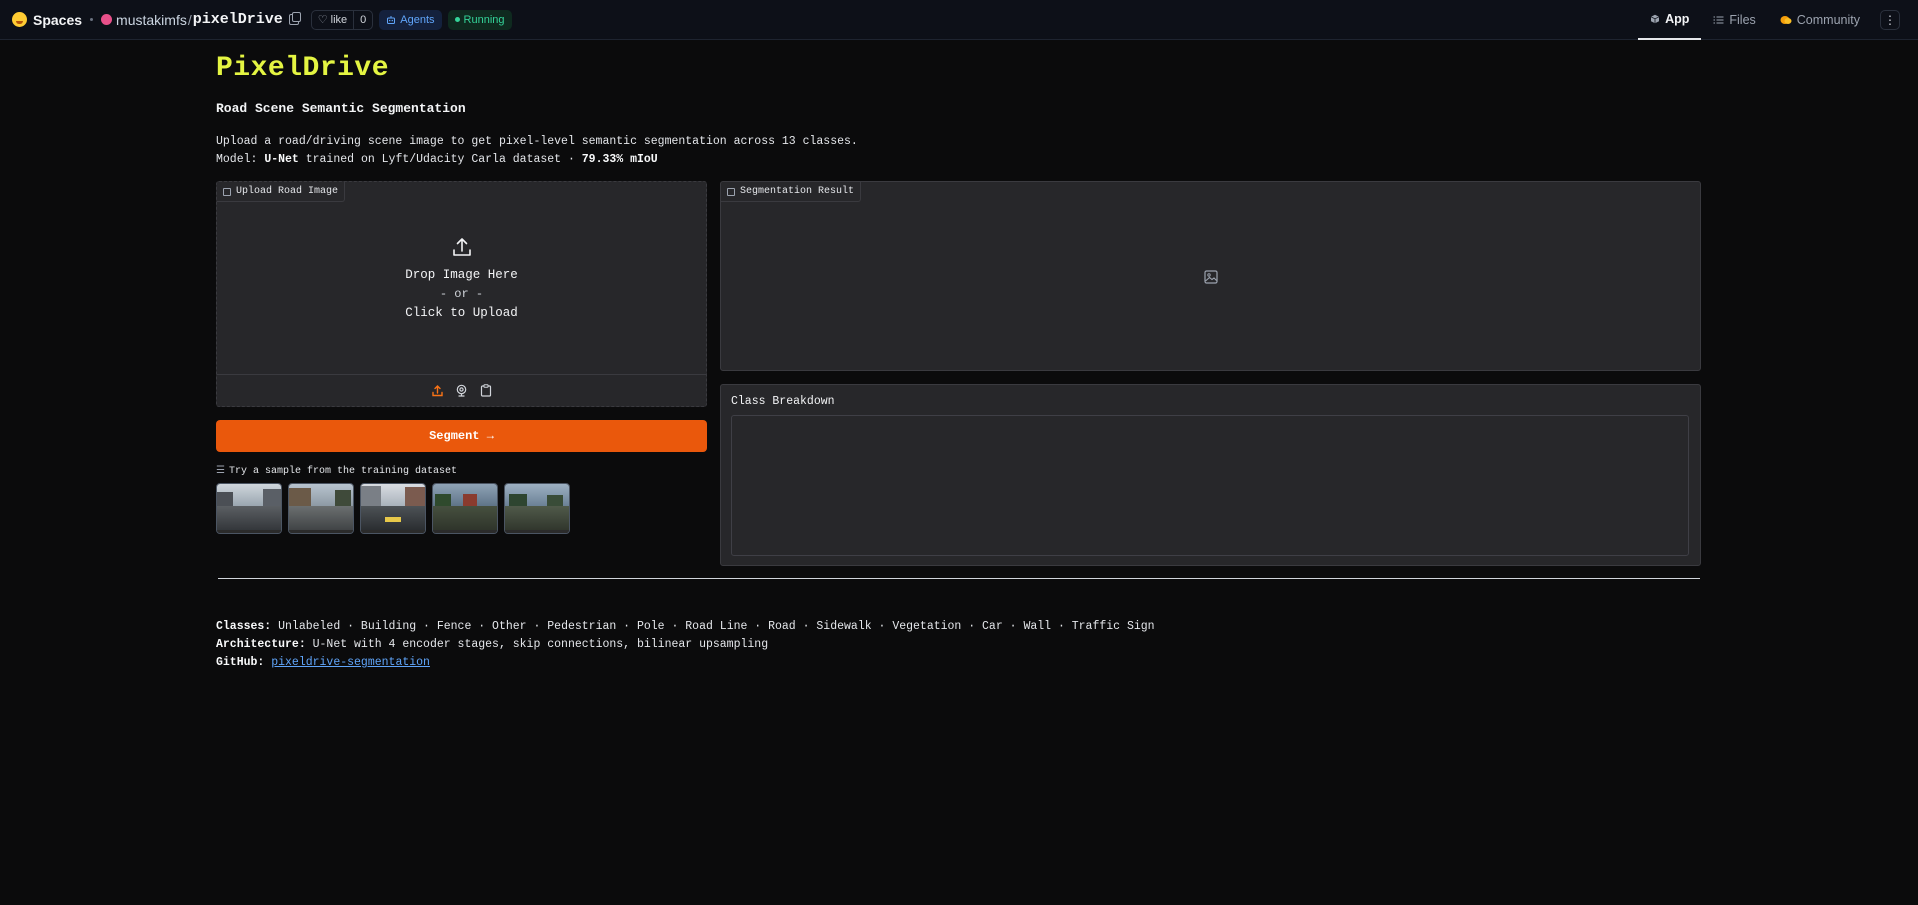 The height and width of the screenshot is (905, 1918). I want to click on upload-label-text: Upload Road Image, so click(287, 191).